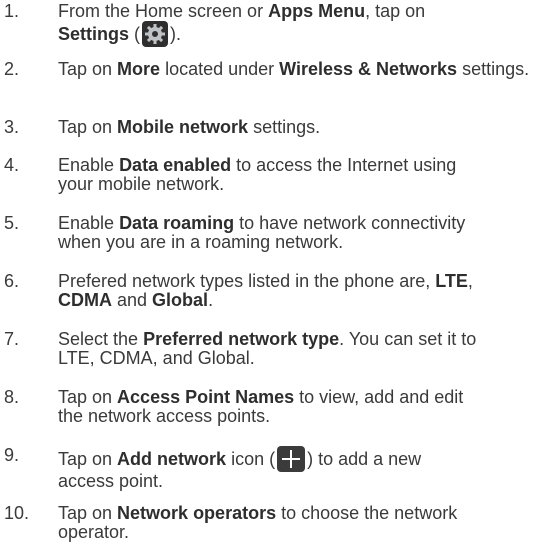 The image size is (559, 542). I want to click on bold-term: Wireless & Networks, so click(368, 69).